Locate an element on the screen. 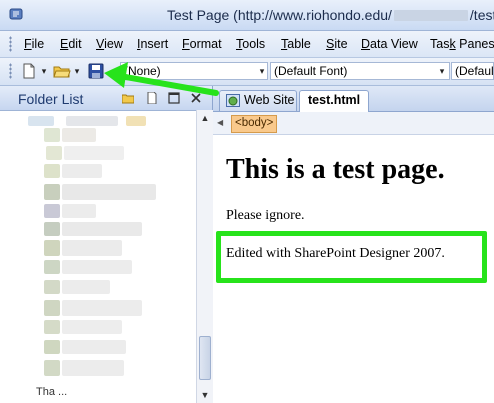  tab-test-html: test.html is located at coordinates (334, 101).